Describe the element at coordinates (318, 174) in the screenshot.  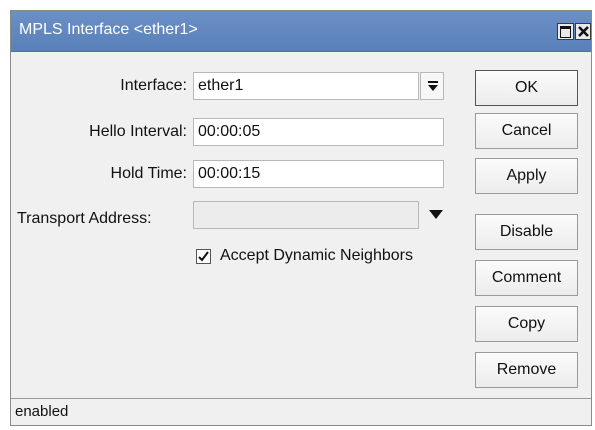
I see `hold-time-input: 00:00:15` at that location.